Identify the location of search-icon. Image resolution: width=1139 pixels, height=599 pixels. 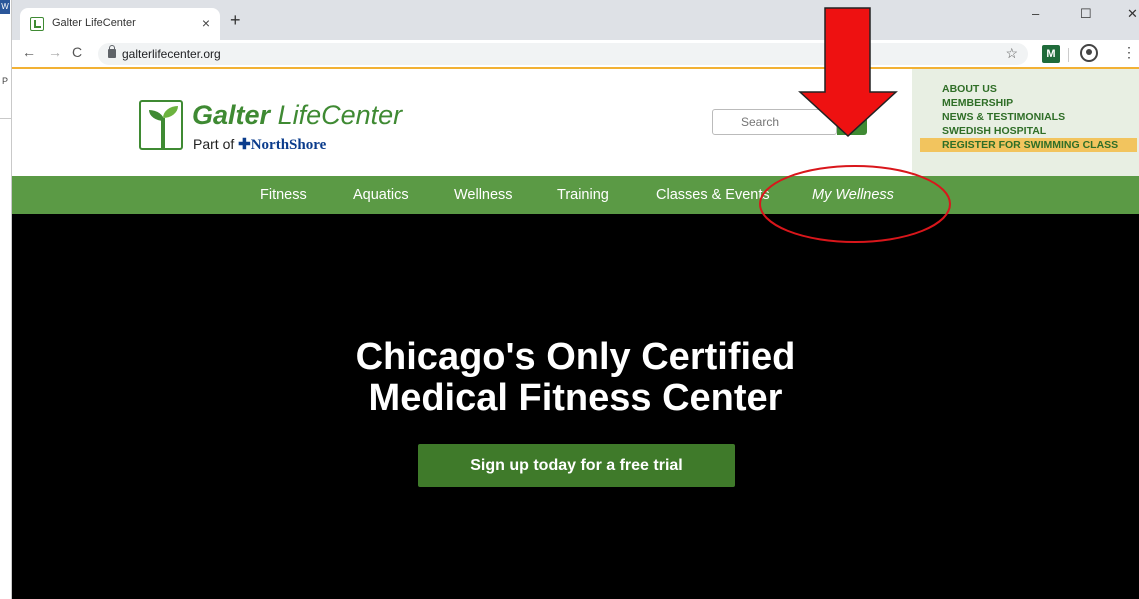
(851, 120).